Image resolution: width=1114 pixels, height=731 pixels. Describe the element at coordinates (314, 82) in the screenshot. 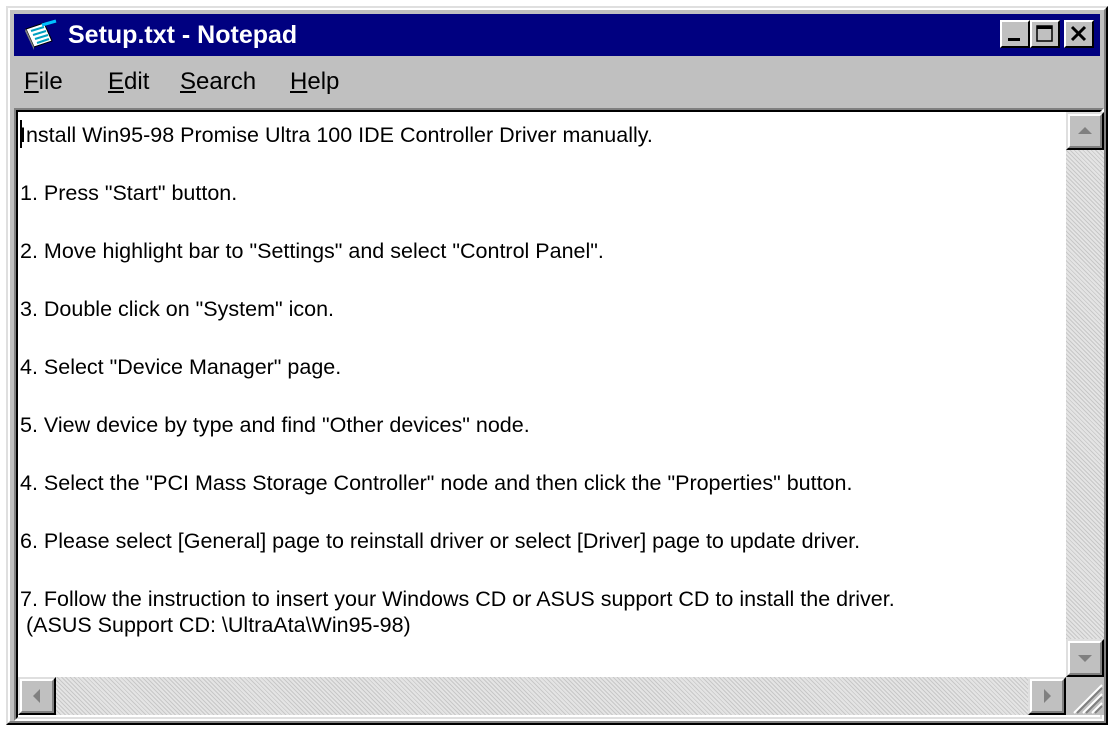

I see `menu-help: Help` at that location.